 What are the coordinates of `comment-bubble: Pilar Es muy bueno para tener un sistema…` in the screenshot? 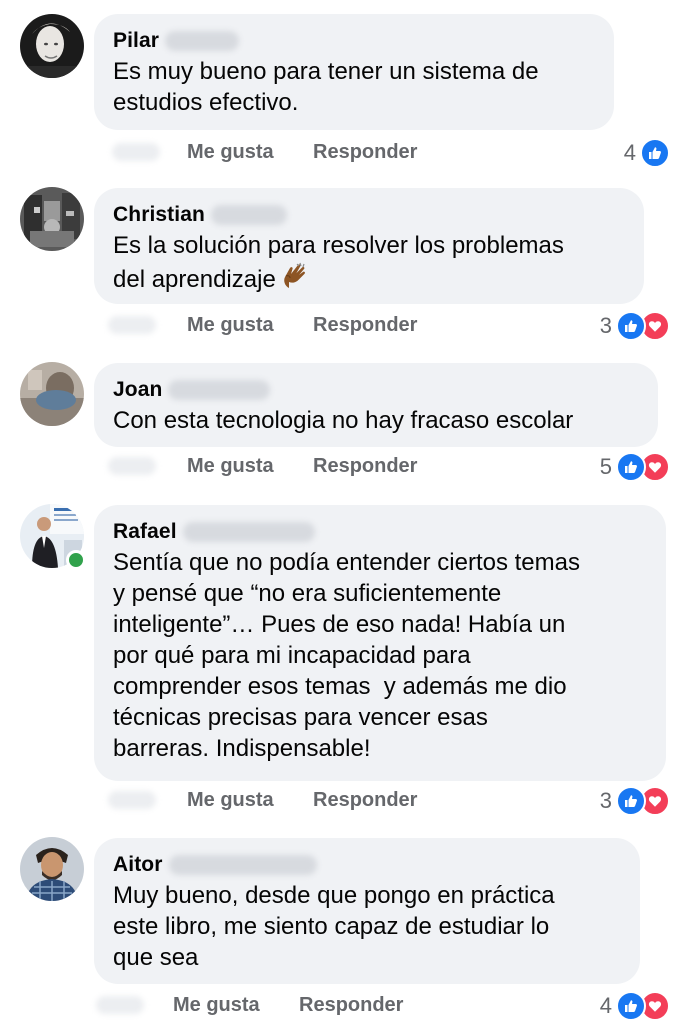 It's located at (354, 72).